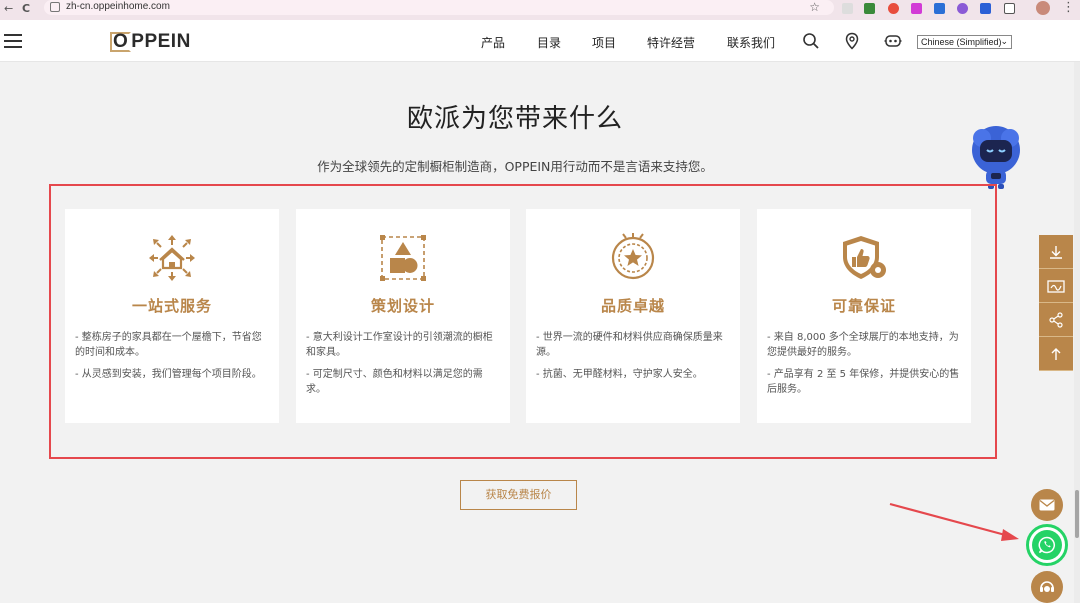 This screenshot has height=603, width=1080. I want to click on customer-service-button, so click(1047, 587).